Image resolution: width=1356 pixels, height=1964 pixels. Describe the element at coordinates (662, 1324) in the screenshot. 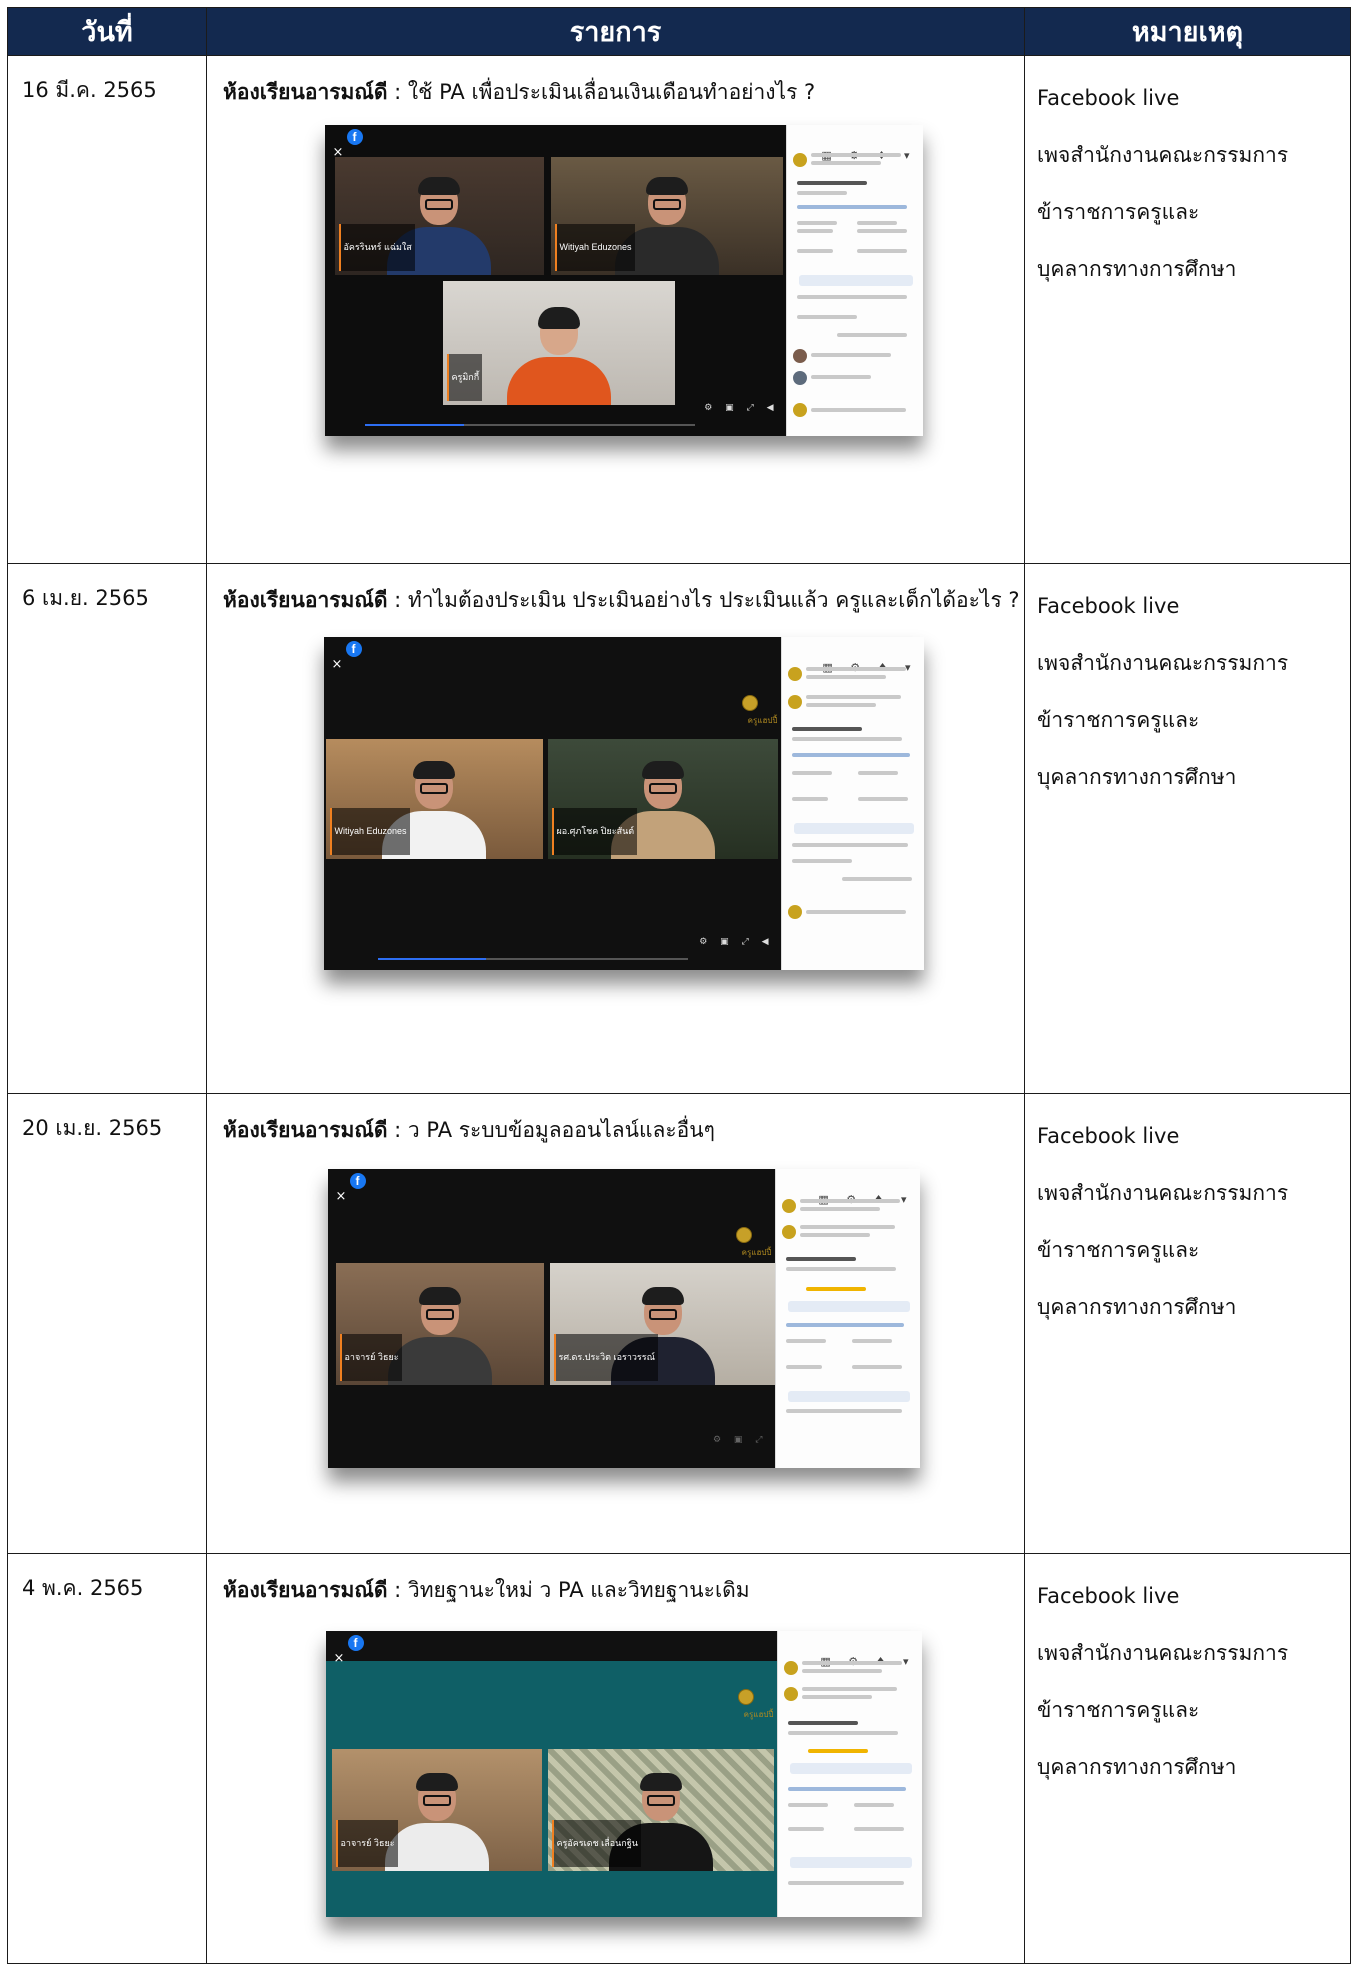

I see `video-tile: รศ.ดร.ประวิต เอราวรรณ์` at that location.